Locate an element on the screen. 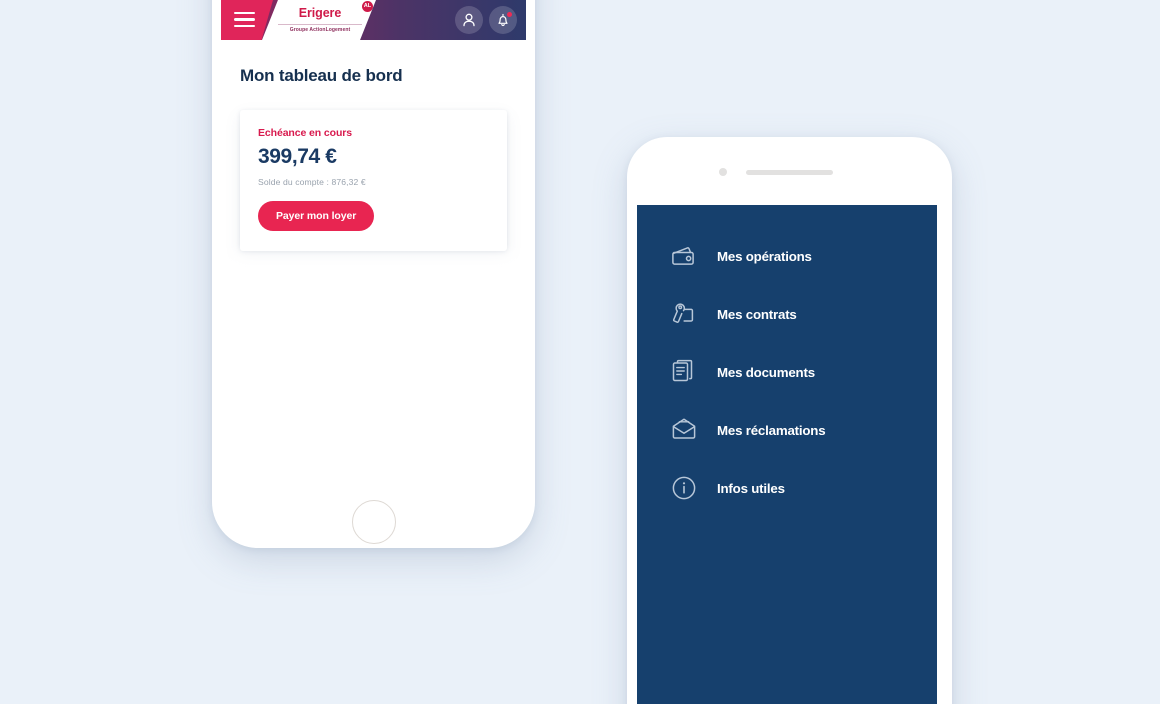  menu-item-operations: Mes opérations is located at coordinates (787, 256).